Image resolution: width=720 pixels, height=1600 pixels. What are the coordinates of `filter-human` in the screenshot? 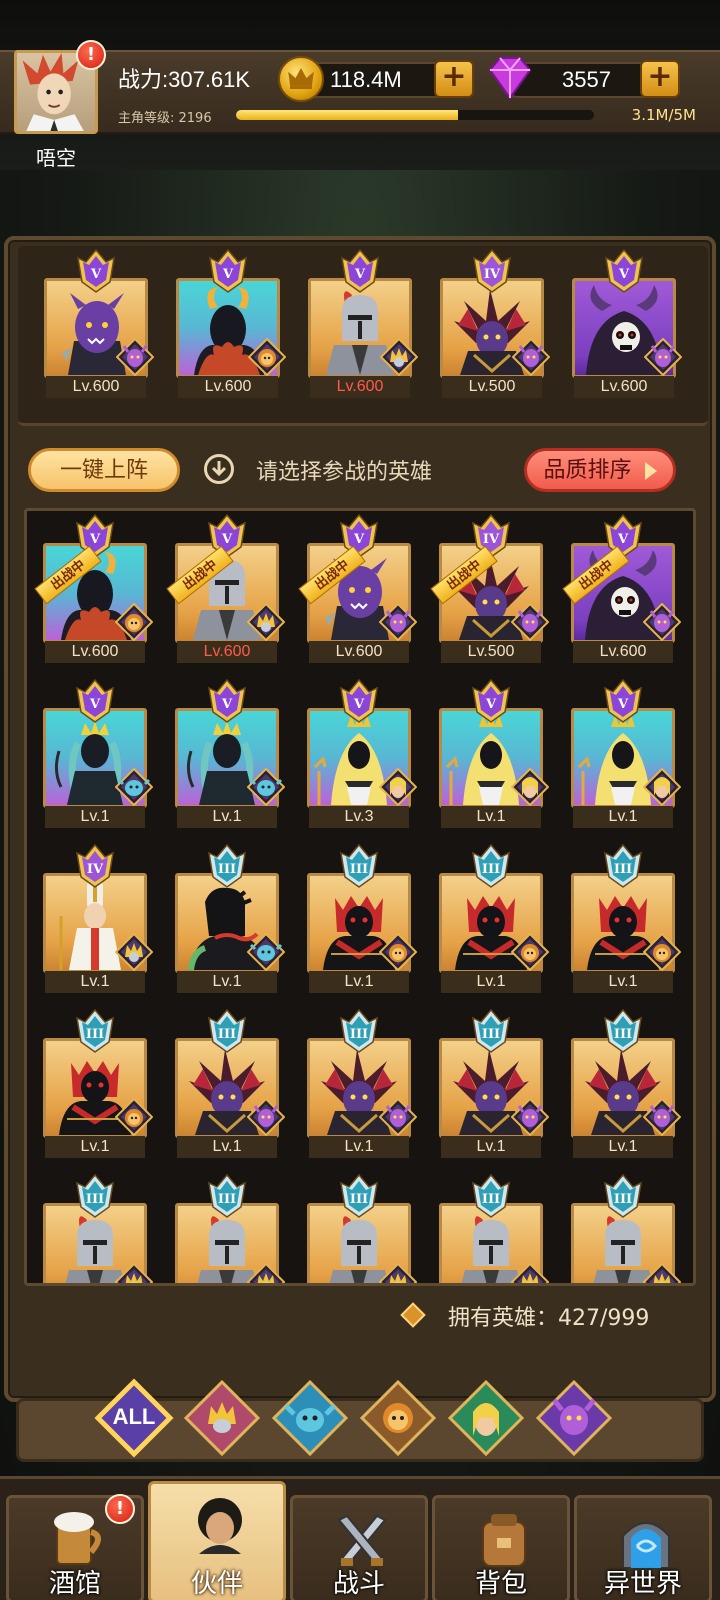 It's located at (222, 1418).